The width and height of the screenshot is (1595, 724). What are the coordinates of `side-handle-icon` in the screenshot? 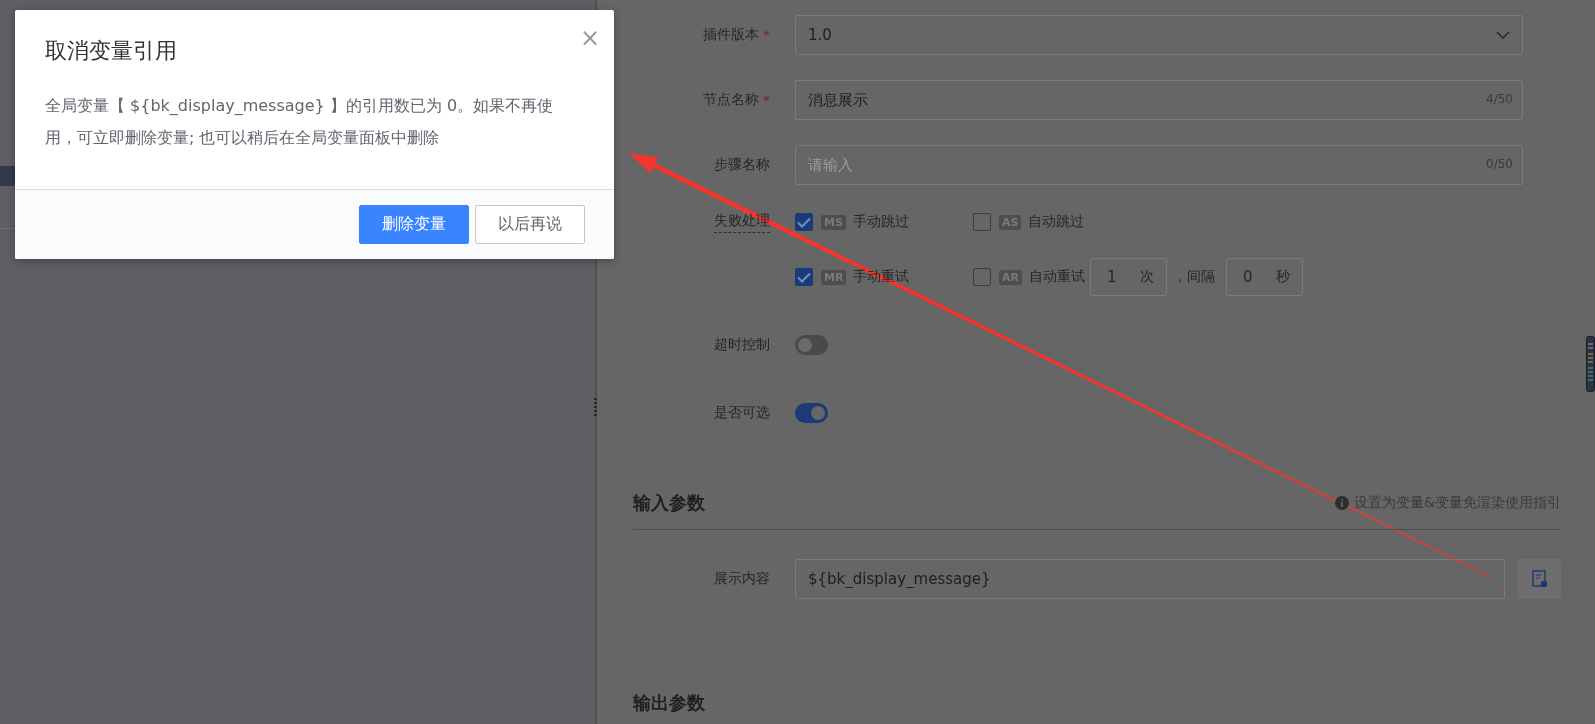 It's located at (1590, 364).